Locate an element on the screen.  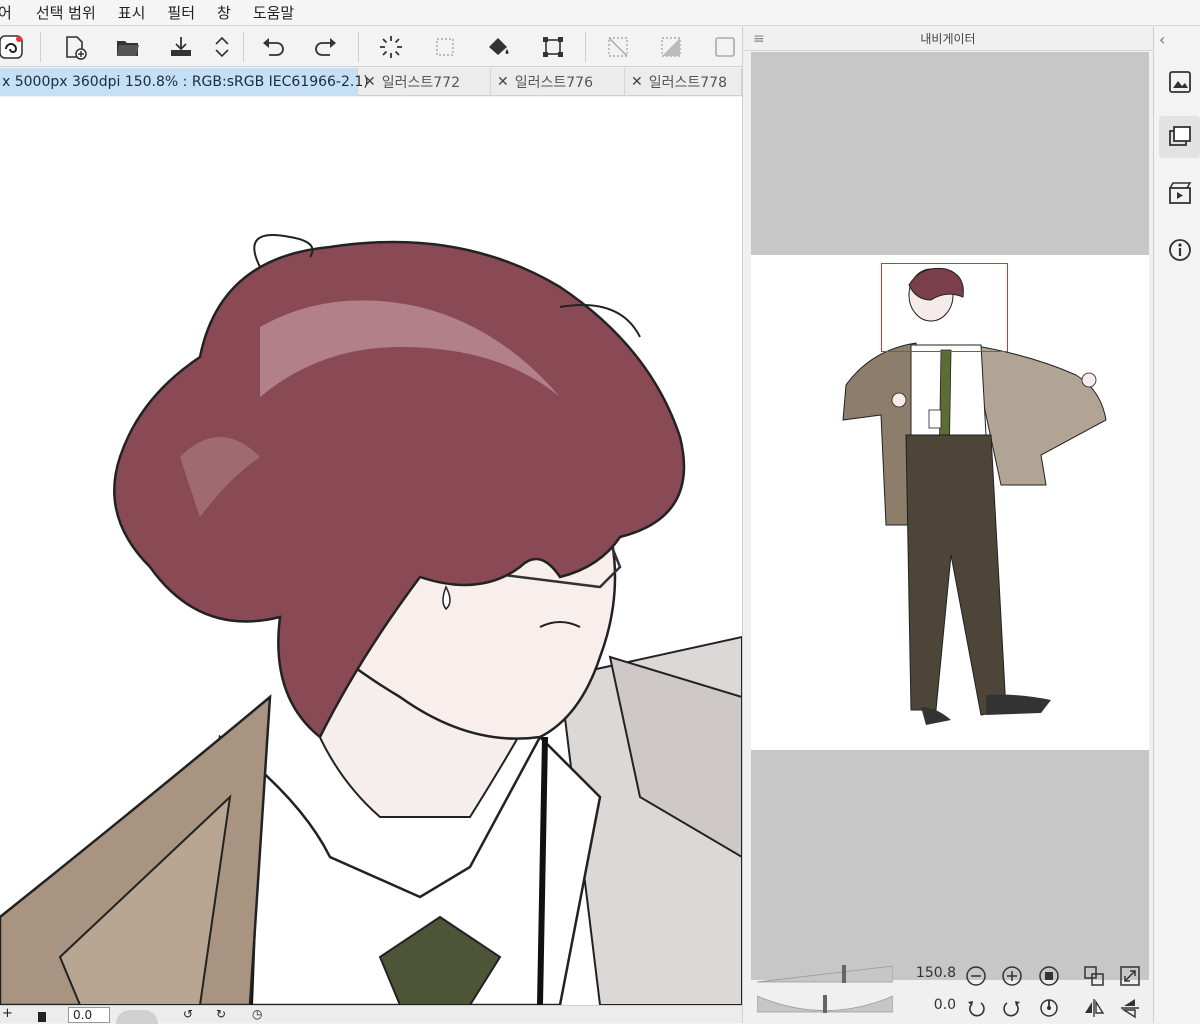
rotation-value: 0.0 is located at coordinates (931, 1005).